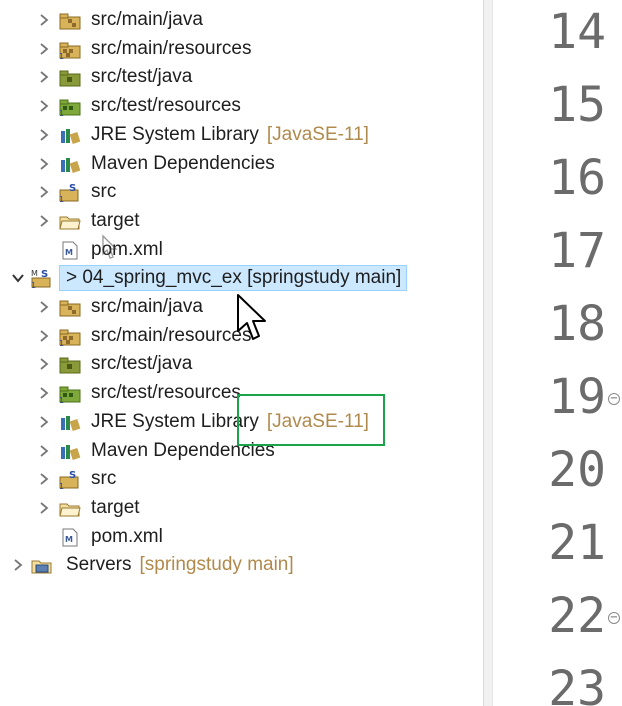 The image size is (622, 706). I want to click on line-number: 19, so click(577, 397).